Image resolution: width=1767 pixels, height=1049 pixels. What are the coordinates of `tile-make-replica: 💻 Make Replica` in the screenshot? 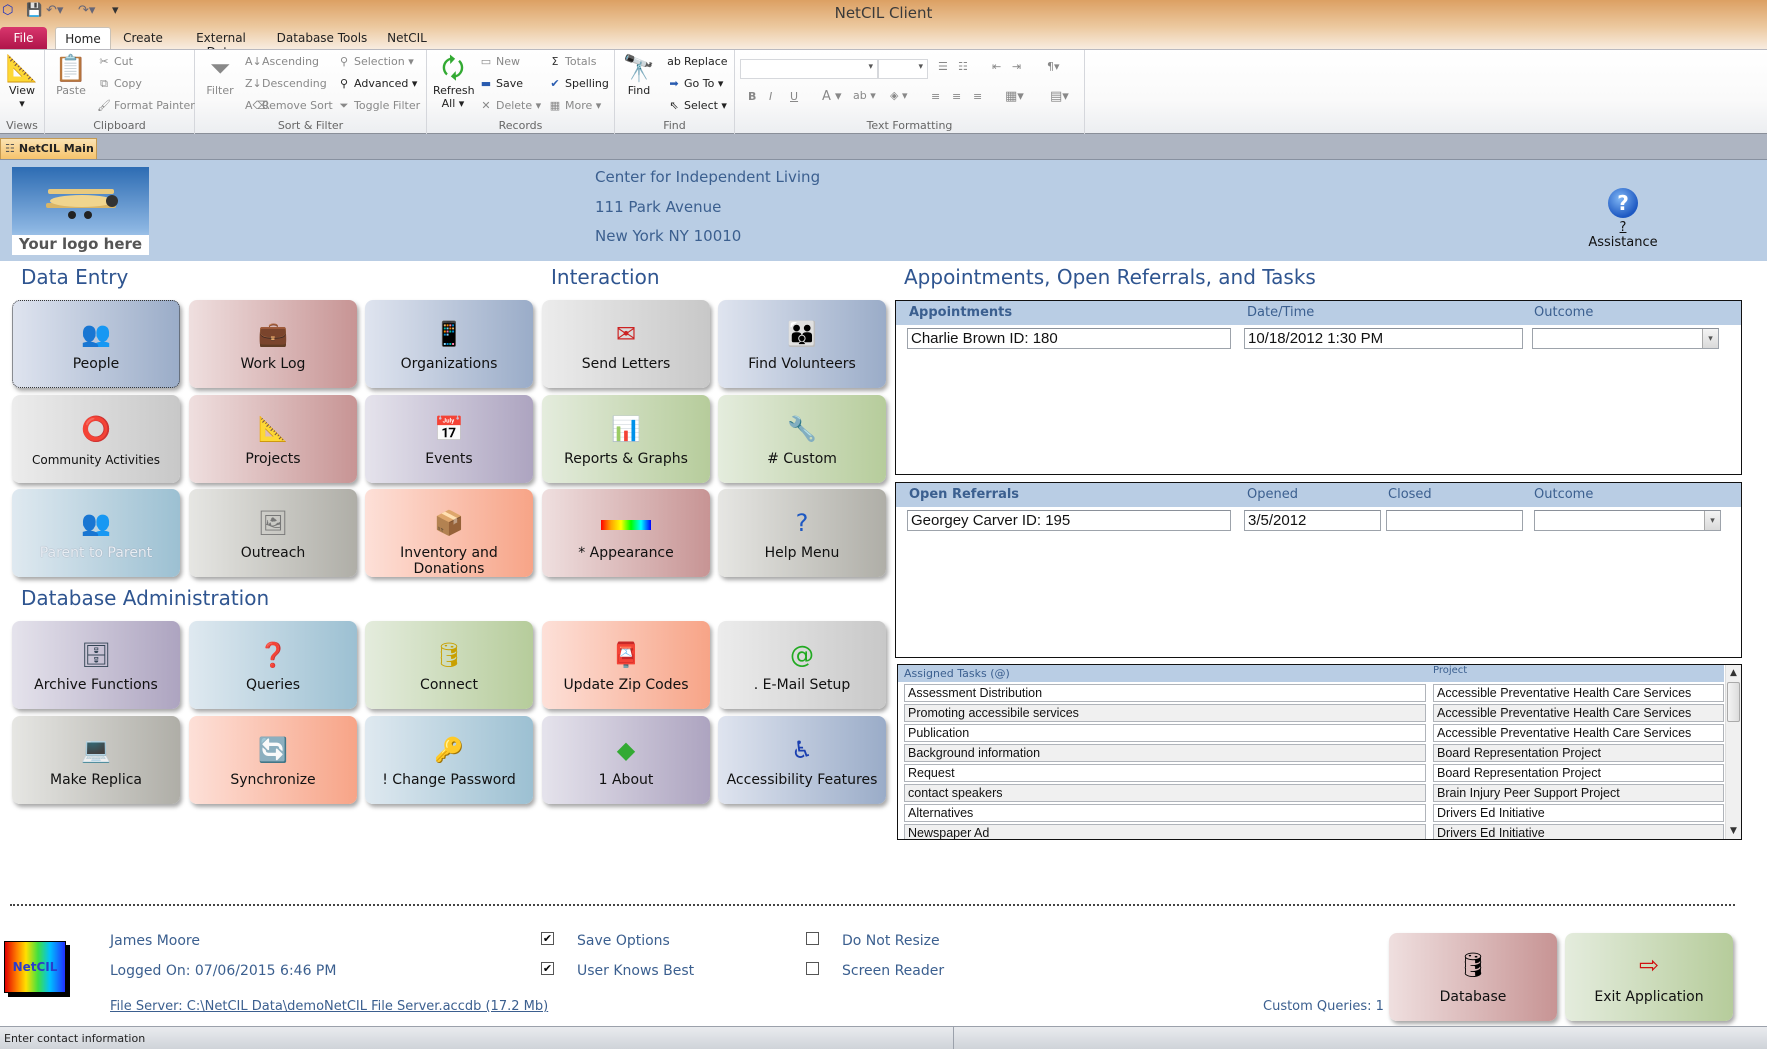 It's located at (96, 760).